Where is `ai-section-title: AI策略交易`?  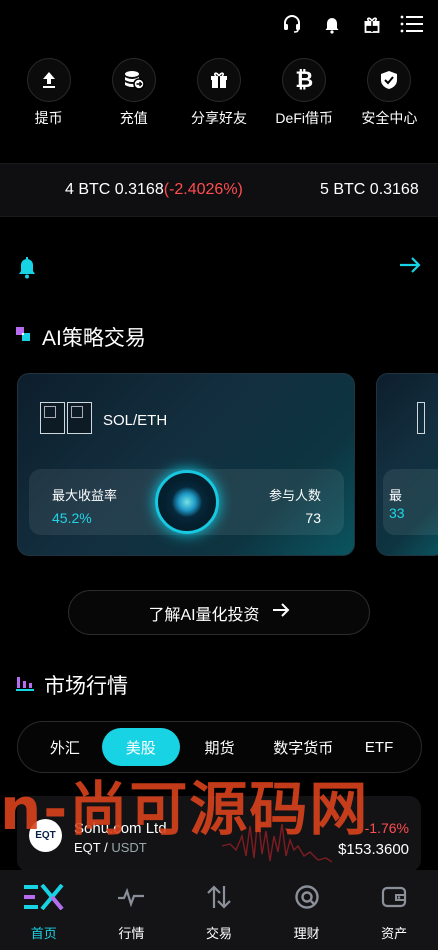
ai-section-title: AI策略交易 is located at coordinates (81, 337).